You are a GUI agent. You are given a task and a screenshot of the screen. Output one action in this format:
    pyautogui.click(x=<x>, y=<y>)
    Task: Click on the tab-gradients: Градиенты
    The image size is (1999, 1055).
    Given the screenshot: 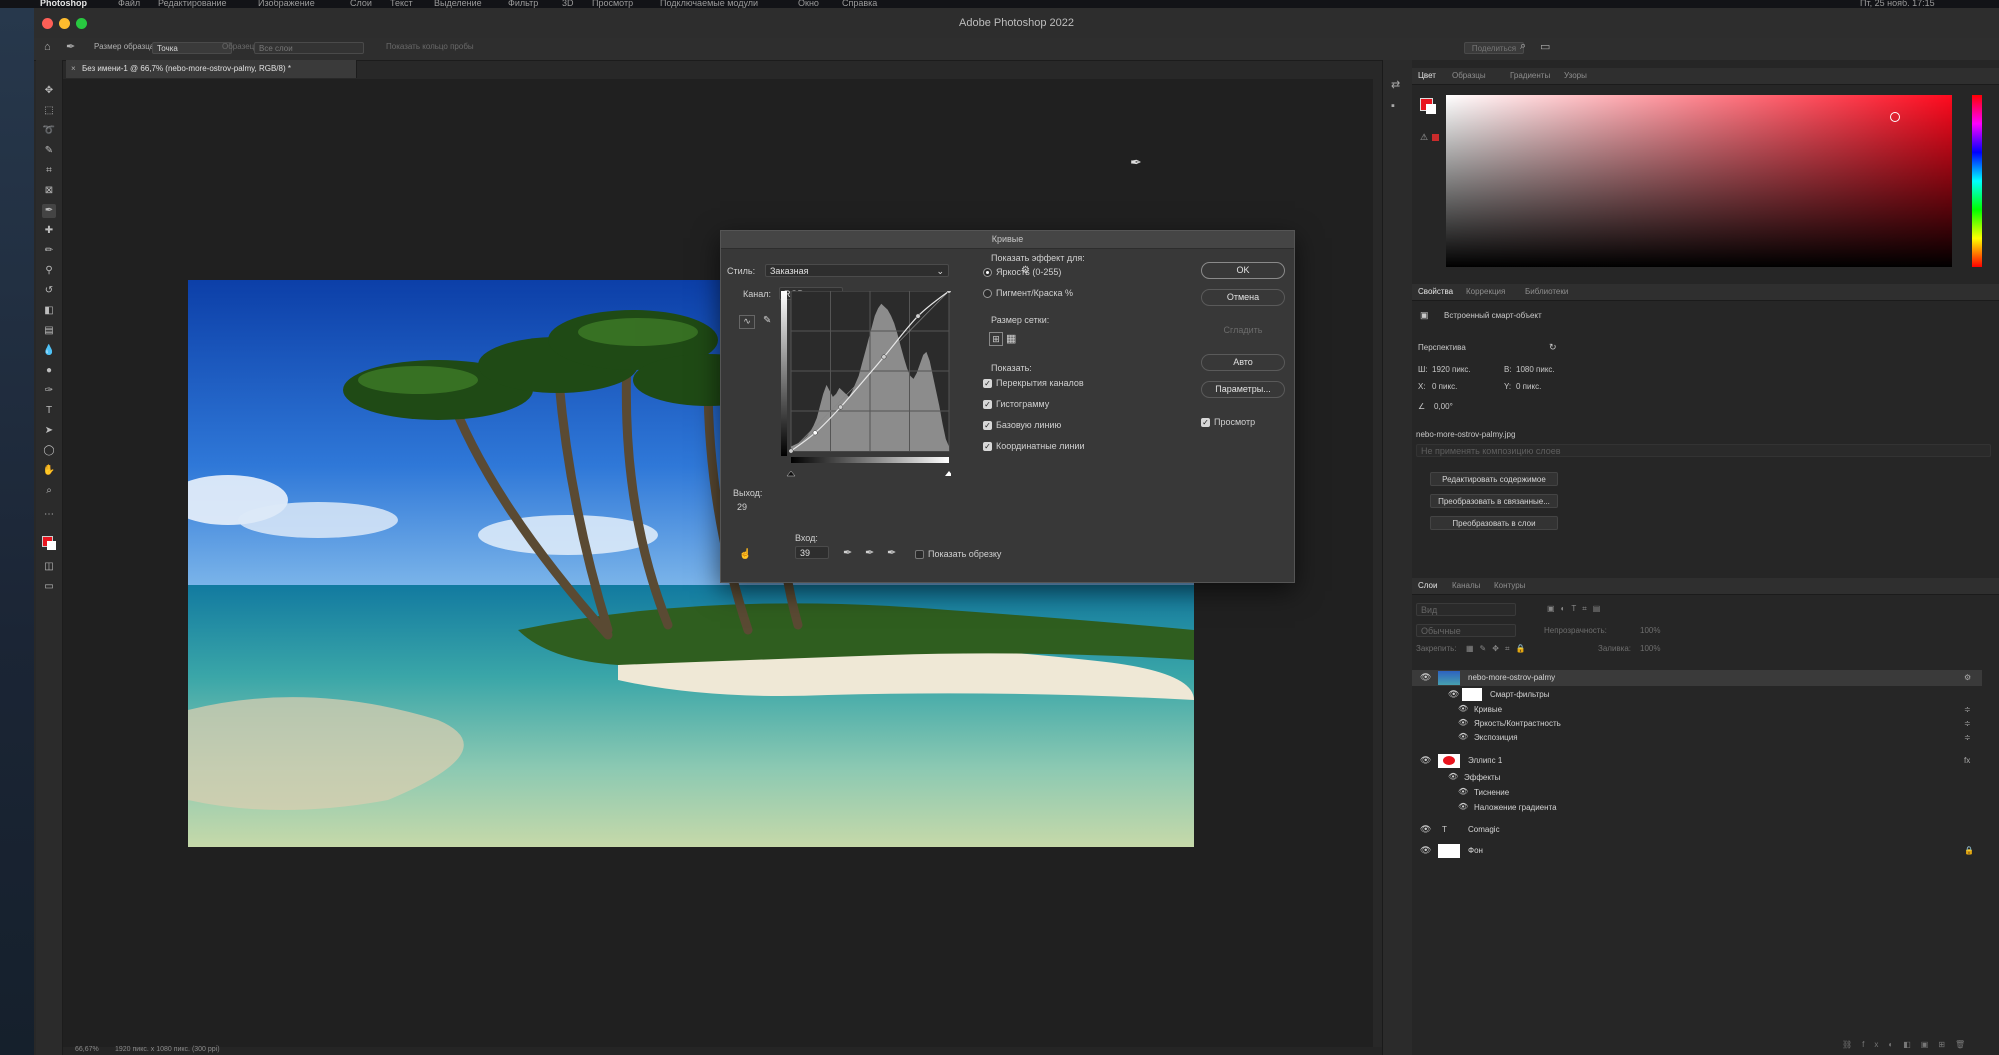 What is the action you would take?
    pyautogui.click(x=1530, y=75)
    